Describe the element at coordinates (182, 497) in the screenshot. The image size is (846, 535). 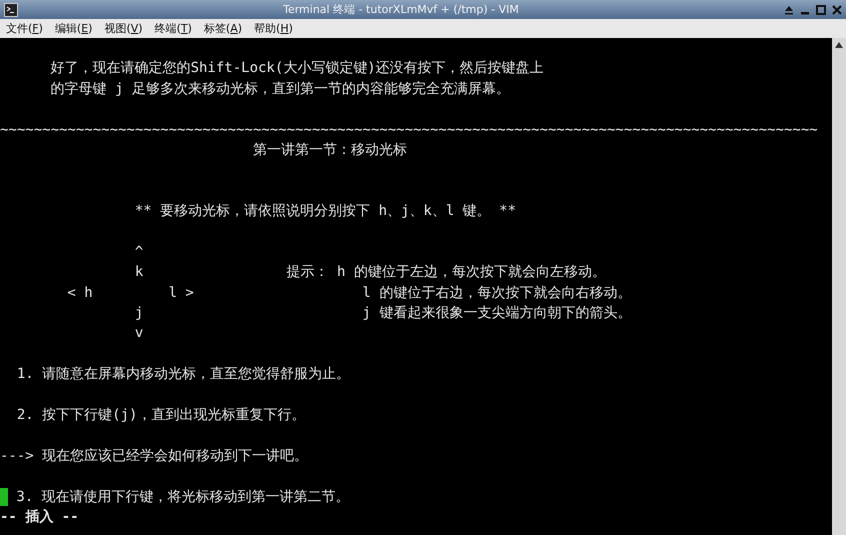
I see `terminal-line: 3. 现在请使用下行键，将光标移动到第一讲第二节。` at that location.